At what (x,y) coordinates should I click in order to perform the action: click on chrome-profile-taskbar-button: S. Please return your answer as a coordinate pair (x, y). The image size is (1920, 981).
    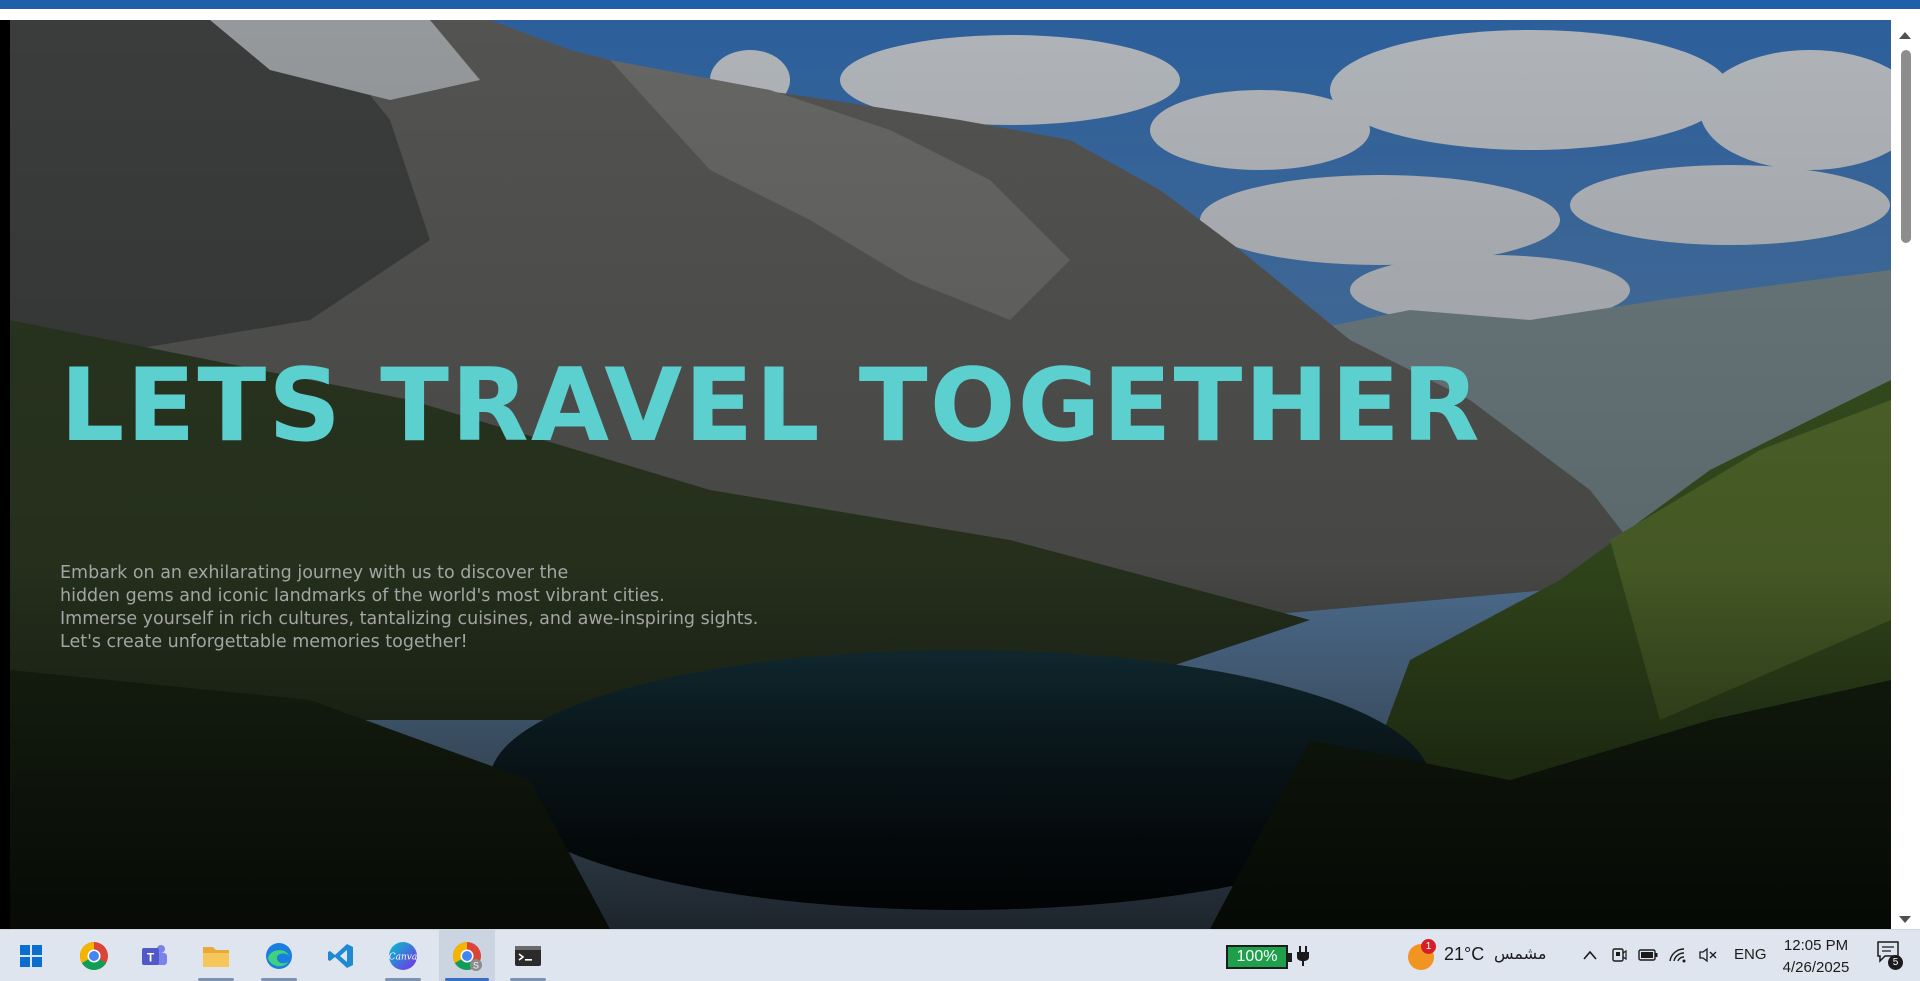
    Looking at the image, I should click on (467, 955).